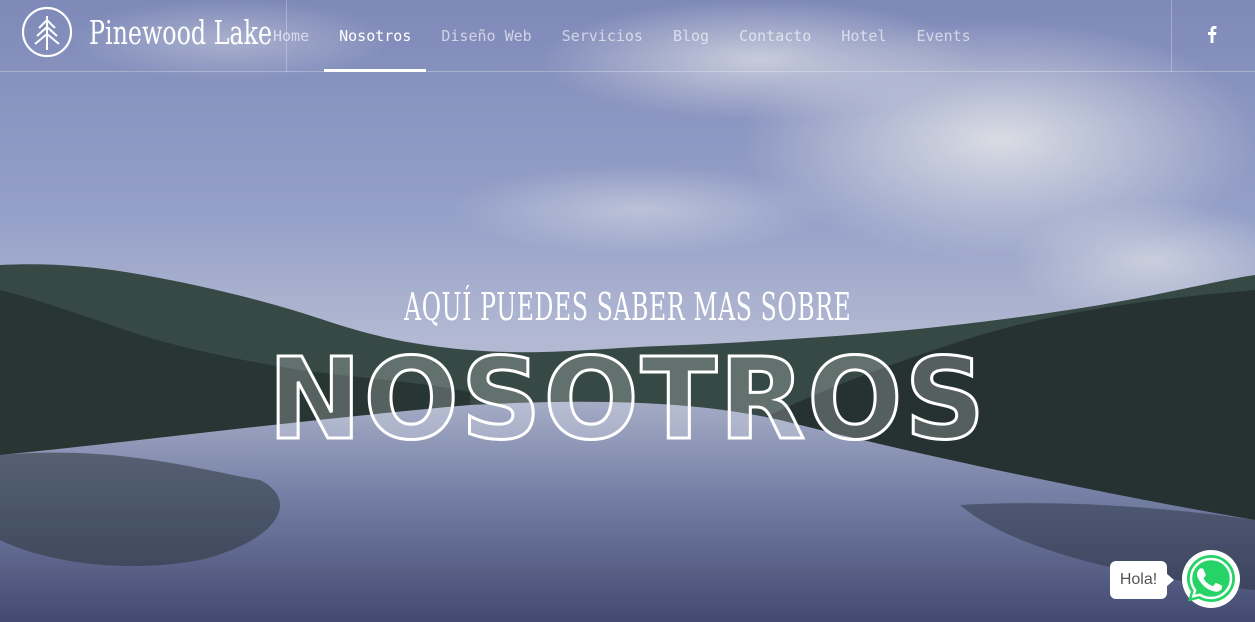 Image resolution: width=1255 pixels, height=622 pixels. Describe the element at coordinates (181, 32) in the screenshot. I see `brand-name: Pinewood Lake` at that location.